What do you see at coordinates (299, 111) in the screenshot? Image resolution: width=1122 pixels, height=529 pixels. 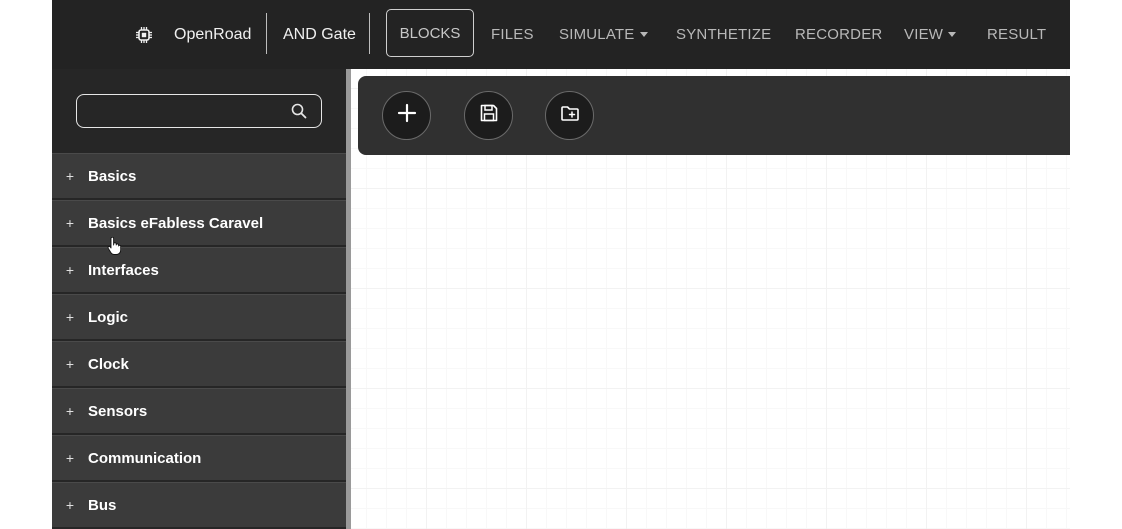 I see `search-icon` at bounding box center [299, 111].